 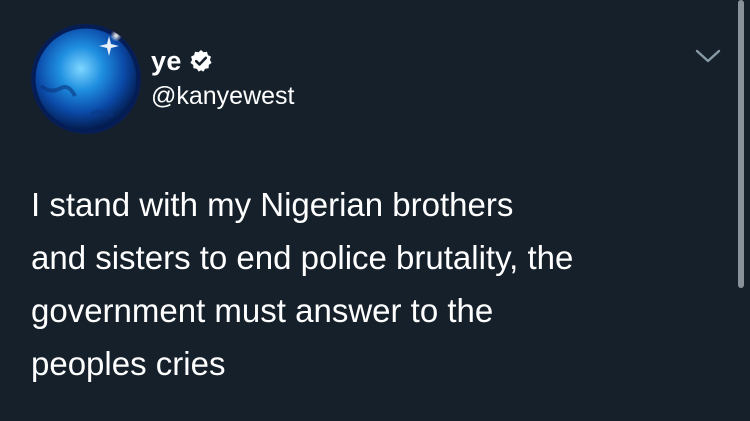 What do you see at coordinates (741, 144) in the screenshot?
I see `scrollbar` at bounding box center [741, 144].